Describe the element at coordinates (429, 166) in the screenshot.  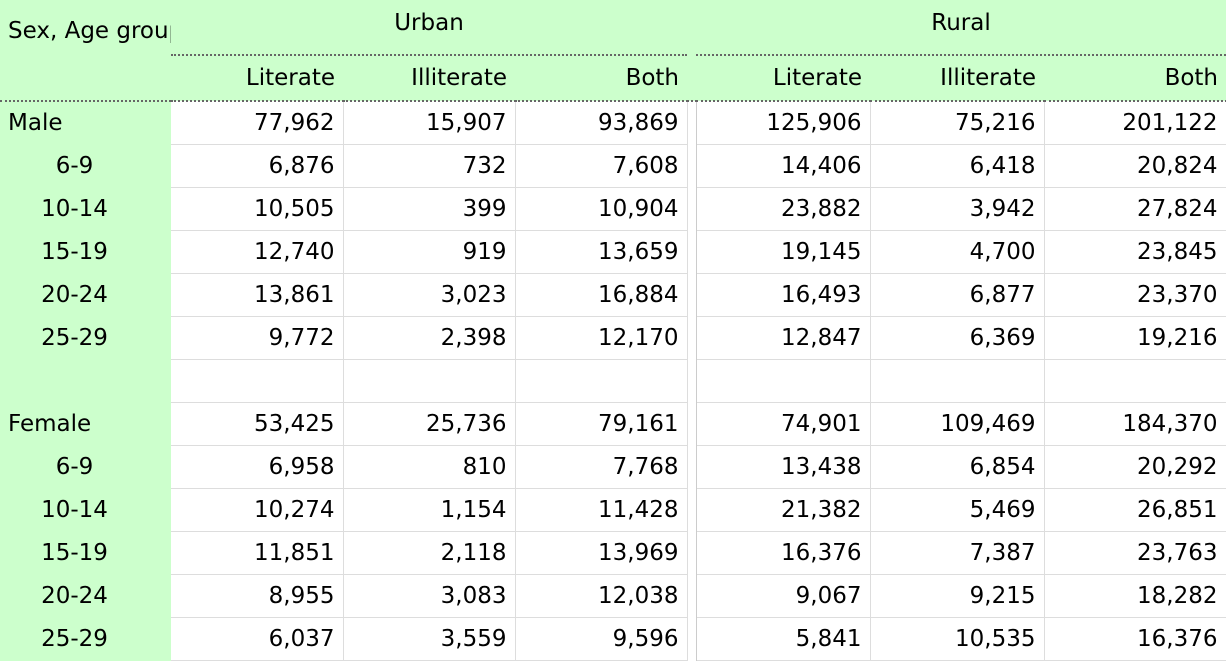
I see `table-cell: 732` at that location.